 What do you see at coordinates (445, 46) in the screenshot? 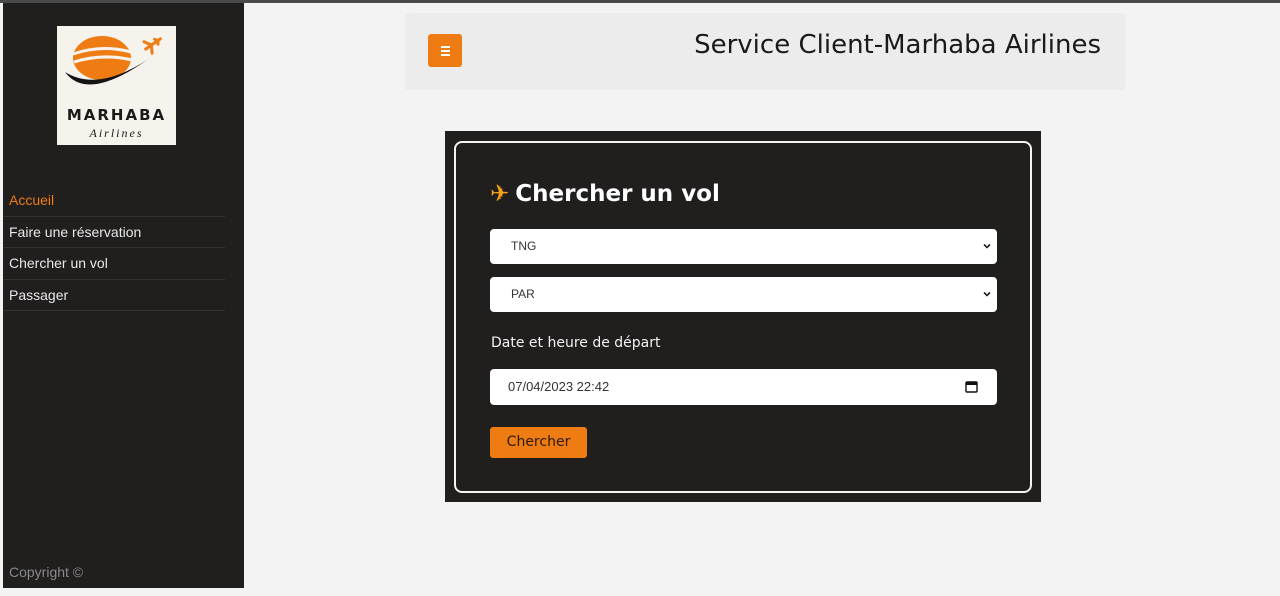
I see `hamburger-menu-icon` at bounding box center [445, 46].